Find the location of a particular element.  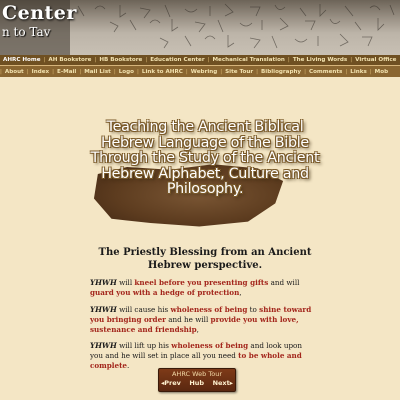

nav-mechanical-translation: Mechanical Translation is located at coordinates (248, 60).